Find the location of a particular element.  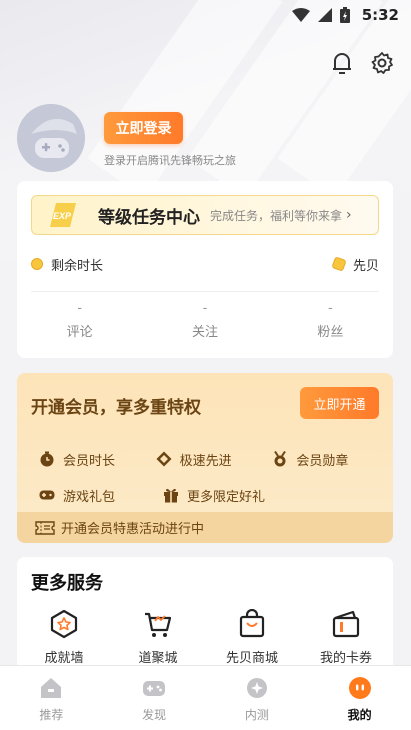

service-my-coupons: 我的卡券 is located at coordinates (346, 637).